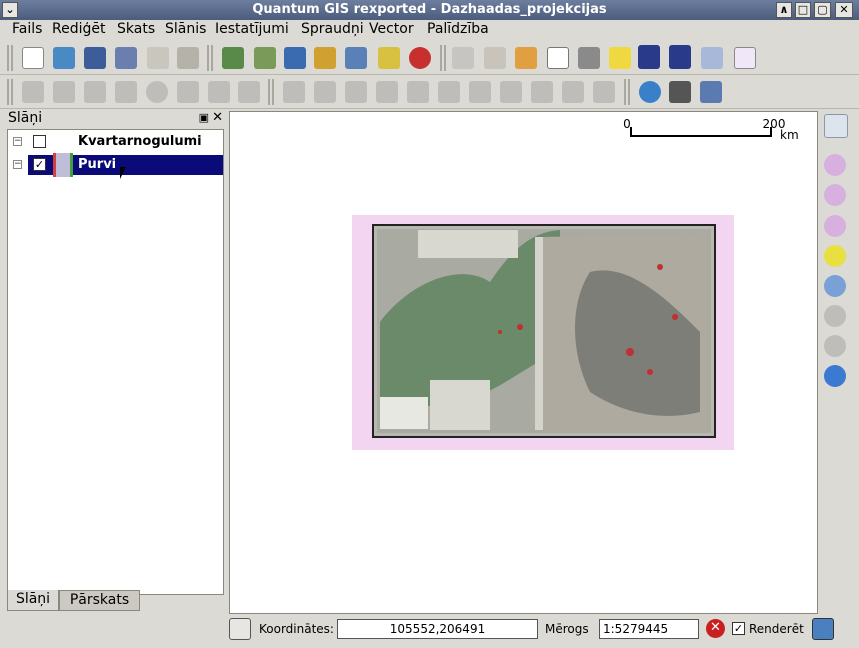  Describe the element at coordinates (185, 29) in the screenshot. I see `menu-slanis: Slānis` at that location.